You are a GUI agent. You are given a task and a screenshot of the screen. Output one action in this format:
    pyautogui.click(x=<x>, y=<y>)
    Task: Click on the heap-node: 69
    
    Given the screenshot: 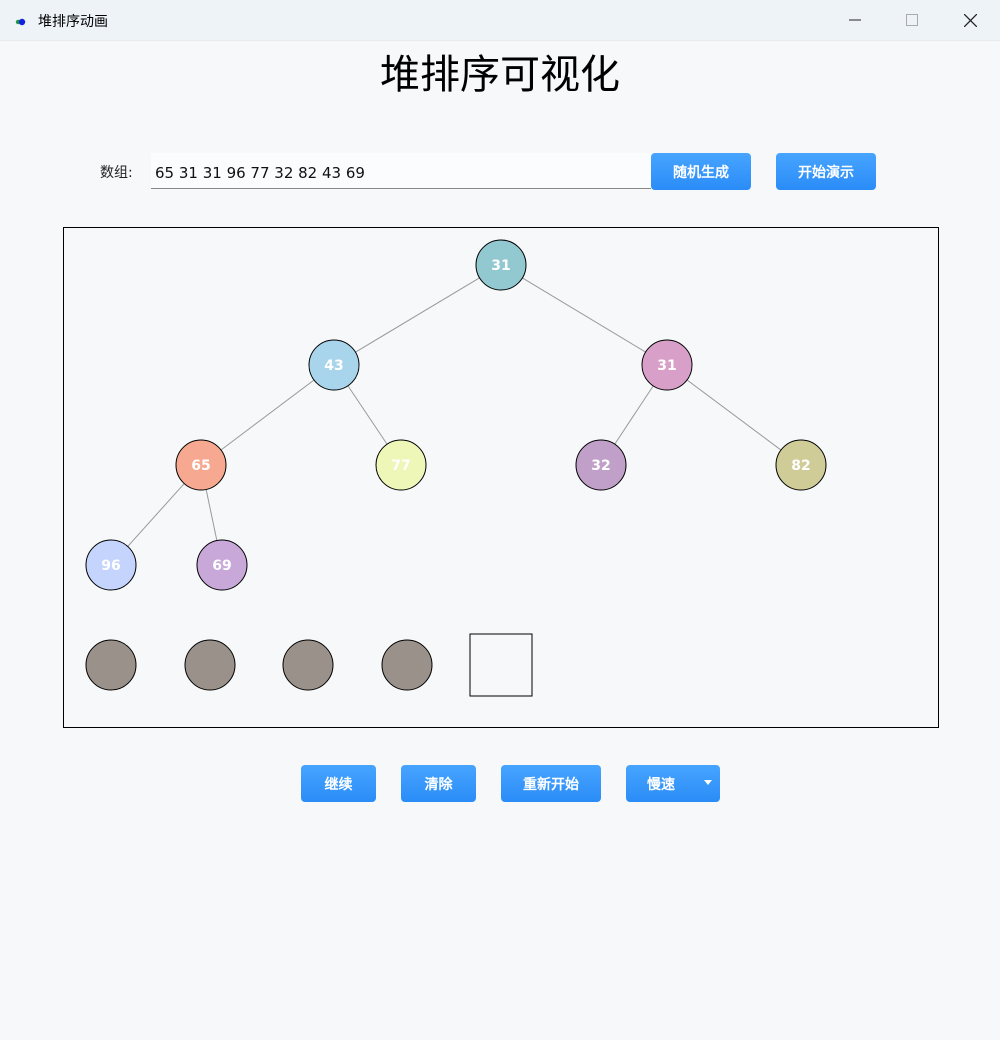 What is the action you would take?
    pyautogui.click(x=222, y=565)
    